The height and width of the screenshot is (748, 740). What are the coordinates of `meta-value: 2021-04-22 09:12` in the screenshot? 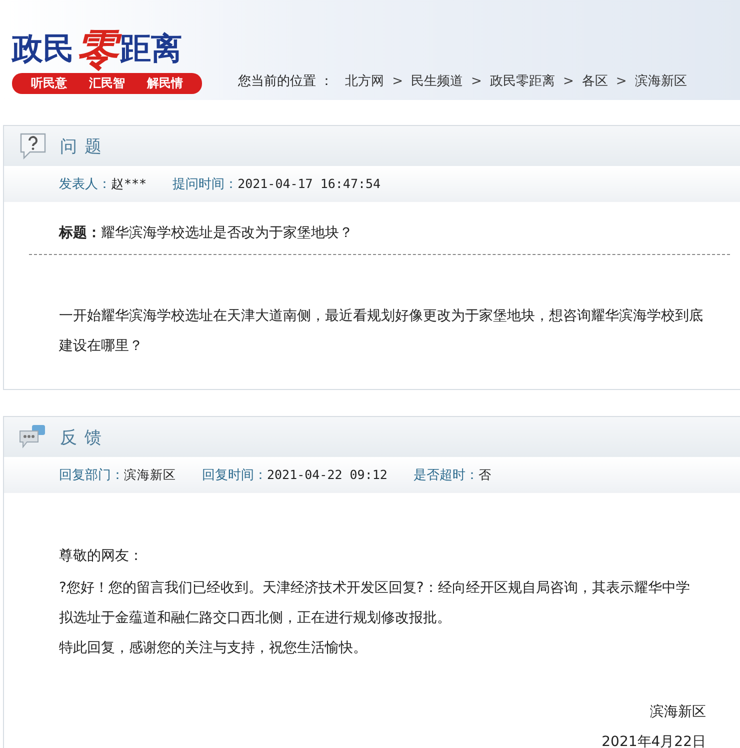 It's located at (327, 474).